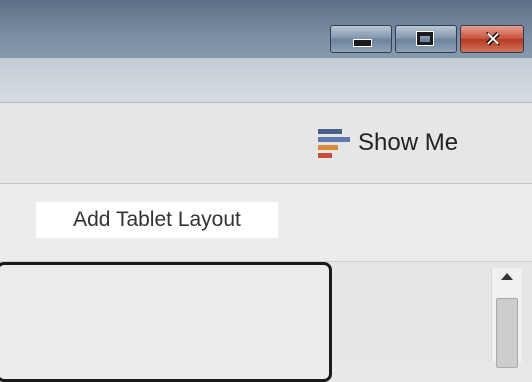  I want to click on minimize-button, so click(361, 39).